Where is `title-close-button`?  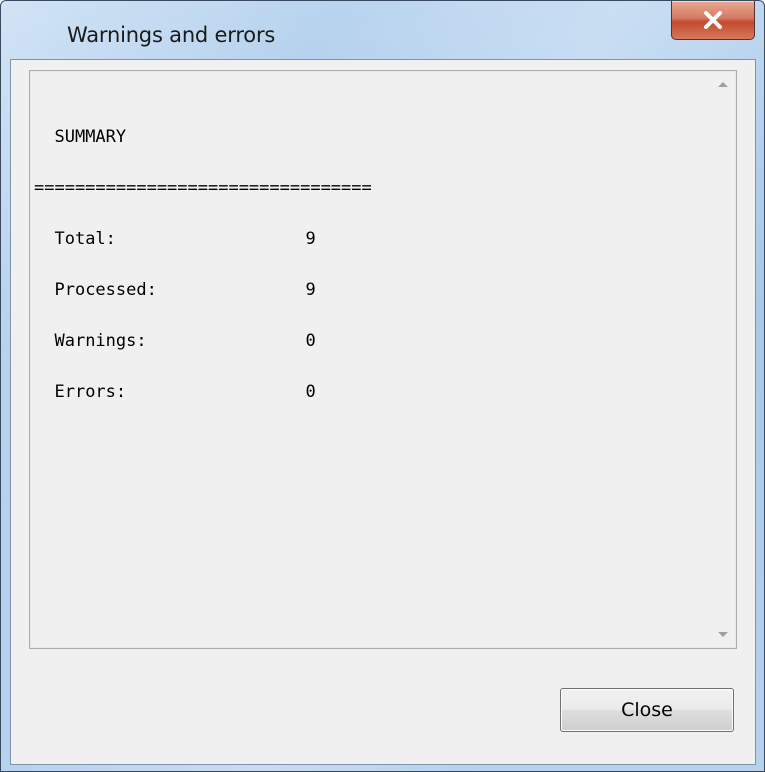
title-close-button is located at coordinates (713, 20).